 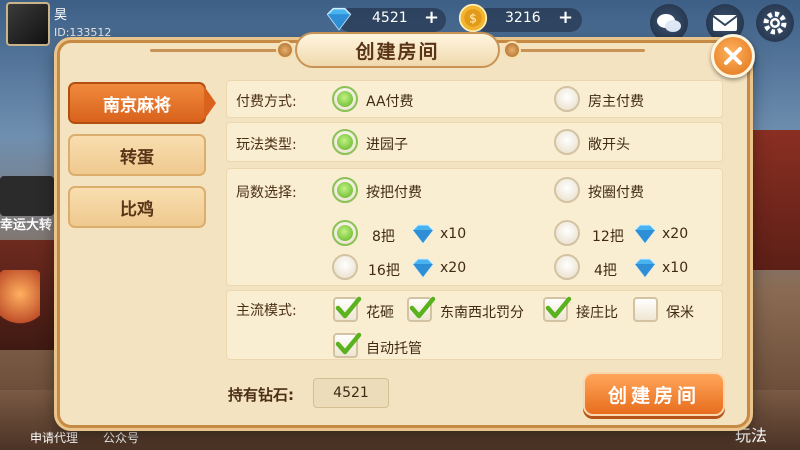 I want to click on play-type-jinyuanzi-label: 进园子, so click(x=387, y=145).